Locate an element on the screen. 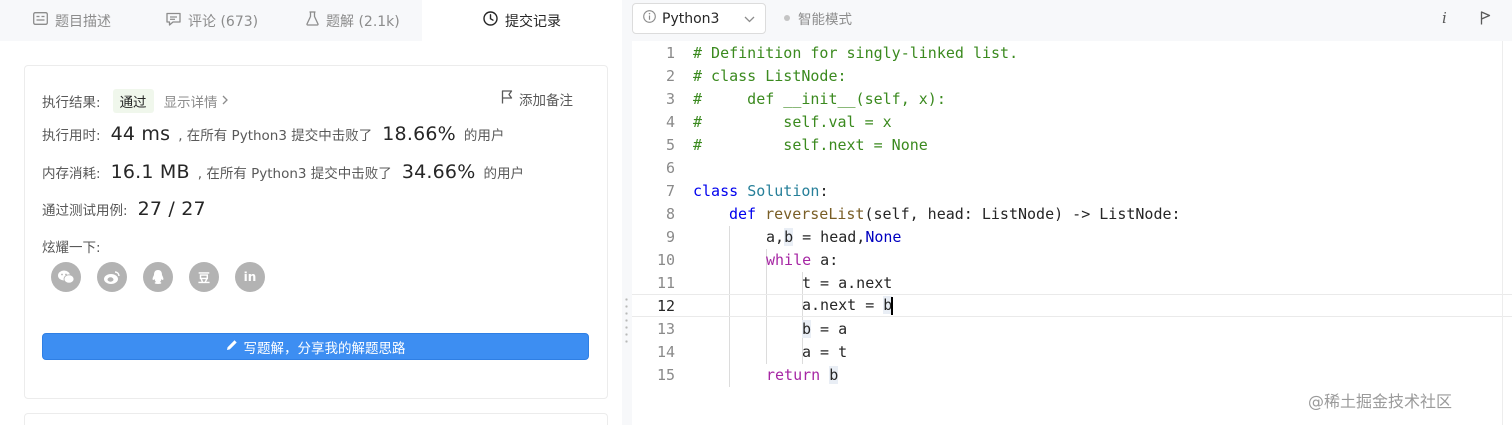 The image size is (1512, 425). tab-description-label: 题目描述 is located at coordinates (83, 21).